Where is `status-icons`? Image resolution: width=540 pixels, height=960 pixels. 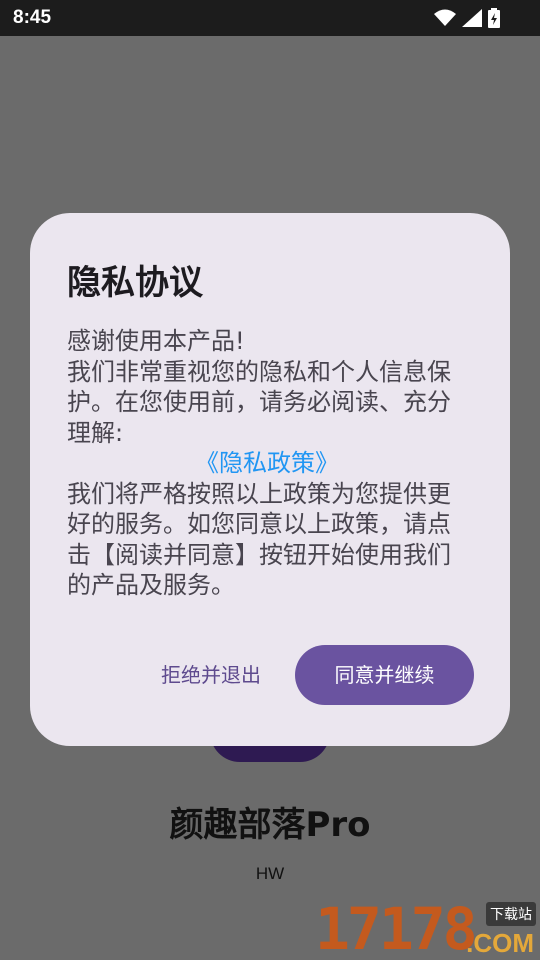
status-icons is located at coordinates (467, 18).